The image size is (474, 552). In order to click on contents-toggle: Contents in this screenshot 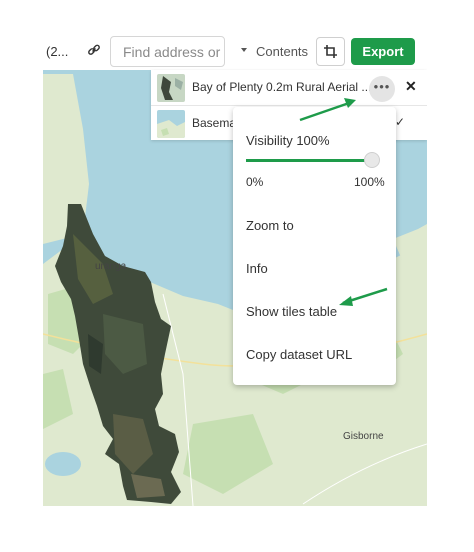, I will do `click(282, 51)`.